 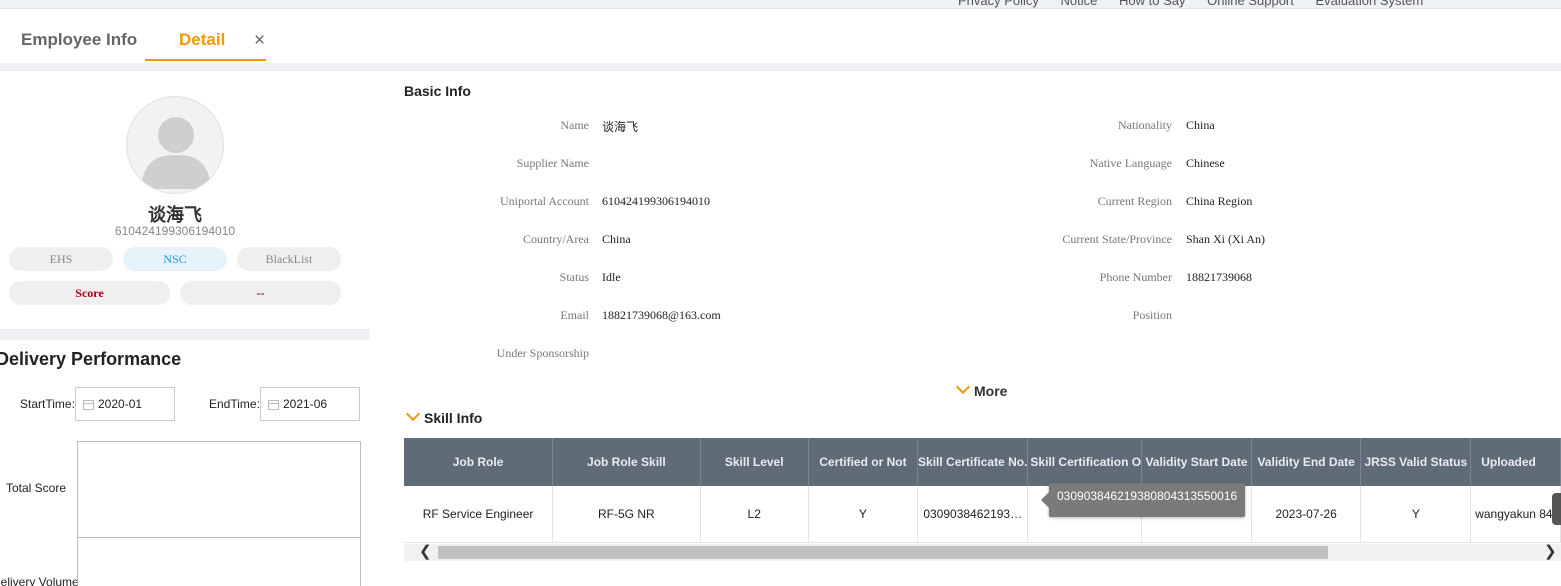 I want to click on certificate-tooltip: 03090384621938080431355001​6, so click(x=1143, y=500).